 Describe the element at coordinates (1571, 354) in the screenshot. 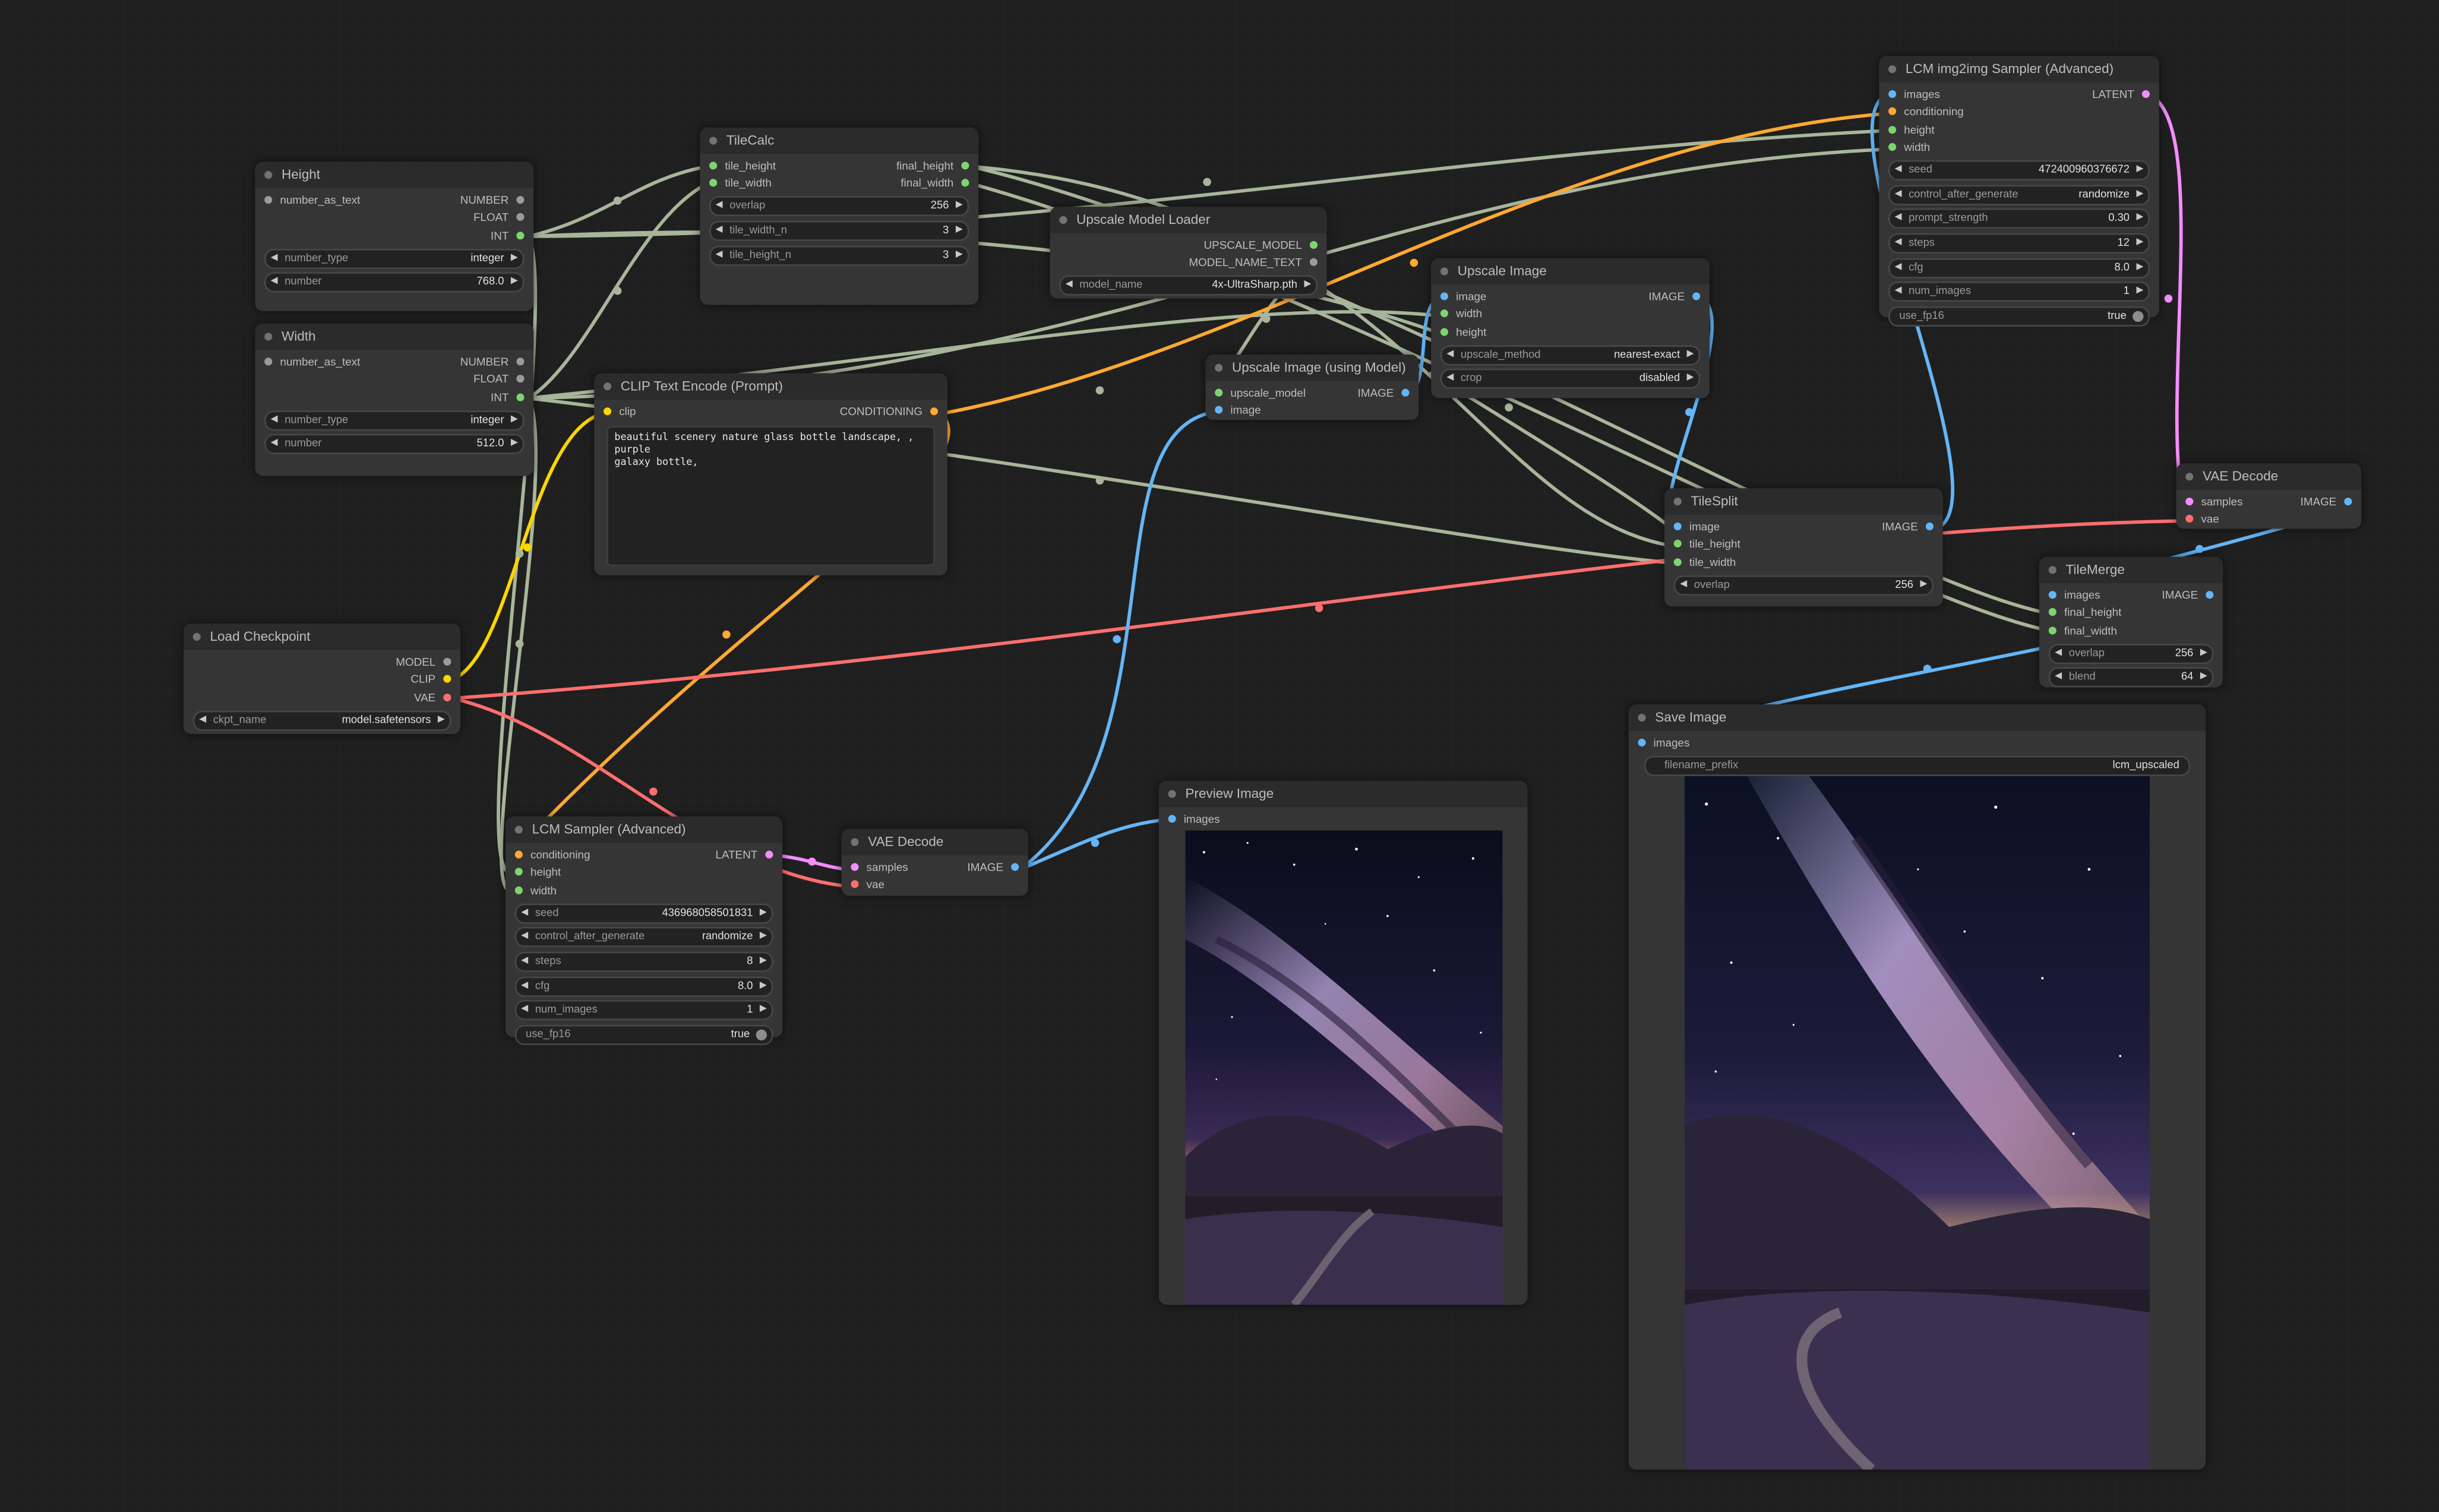

I see `upscale-method-combo: ◀ upscale_method nearest-exact ▶` at that location.